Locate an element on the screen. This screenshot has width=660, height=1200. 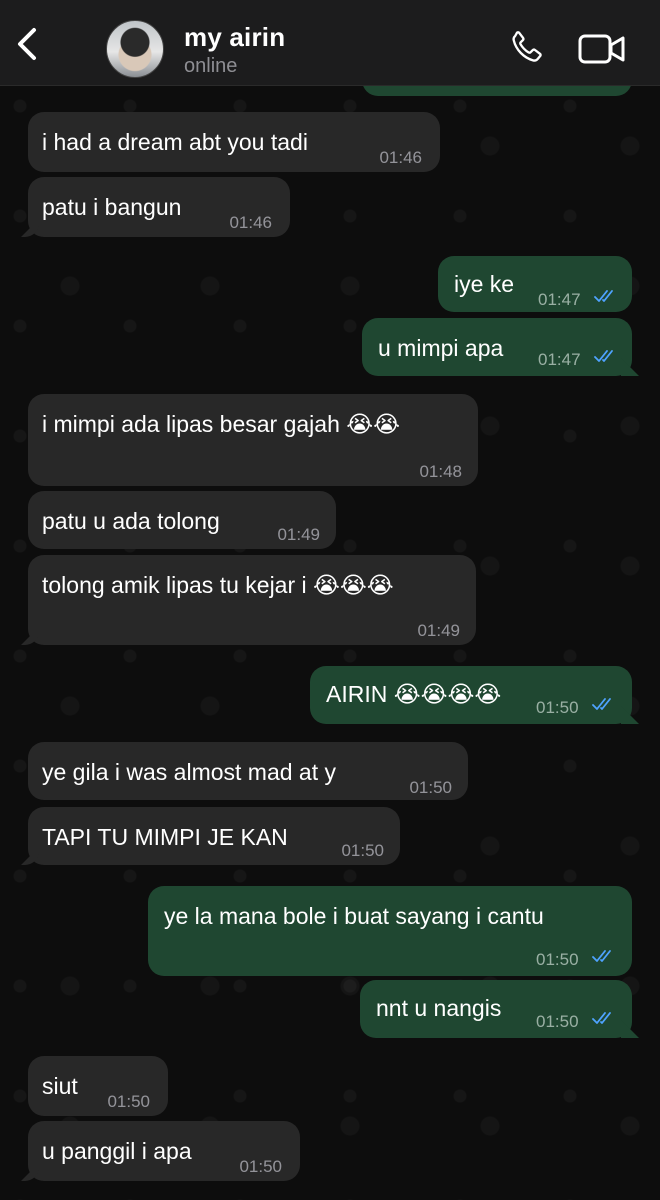
message-bubble-incoming: u panggil i apa 01:50 is located at coordinates (164, 1151).